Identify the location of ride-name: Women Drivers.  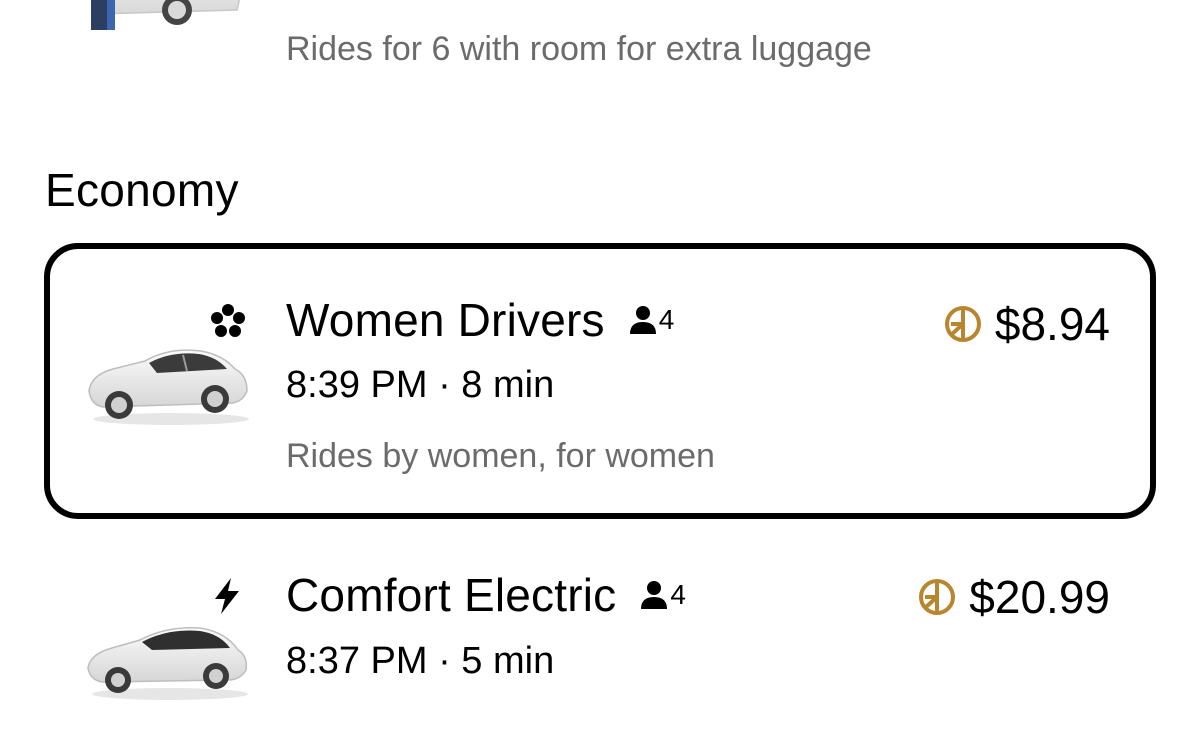
(445, 320).